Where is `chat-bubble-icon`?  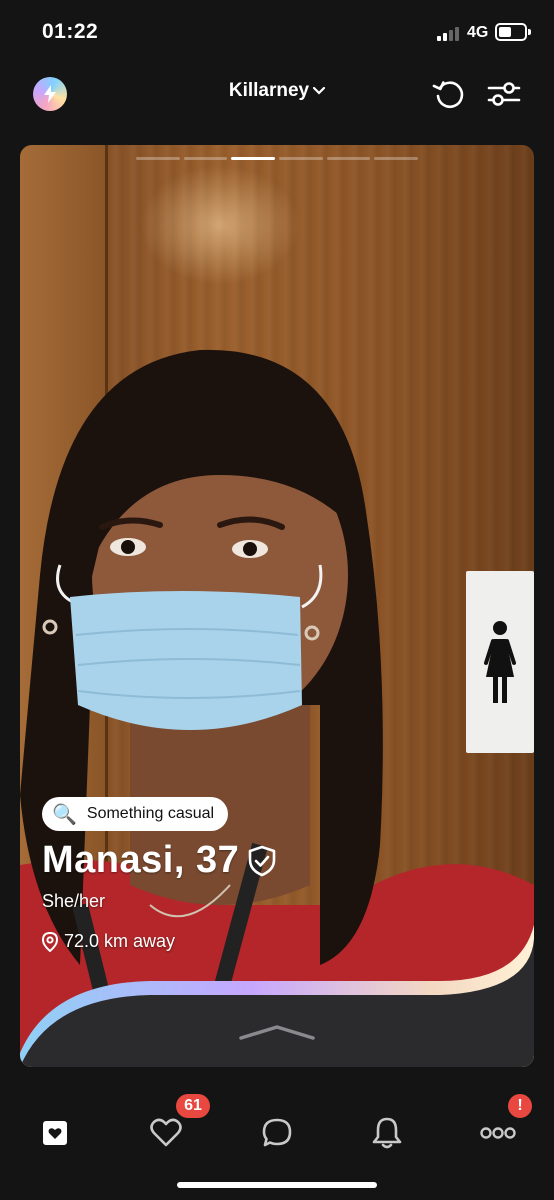 chat-bubble-icon is located at coordinates (277, 1132).